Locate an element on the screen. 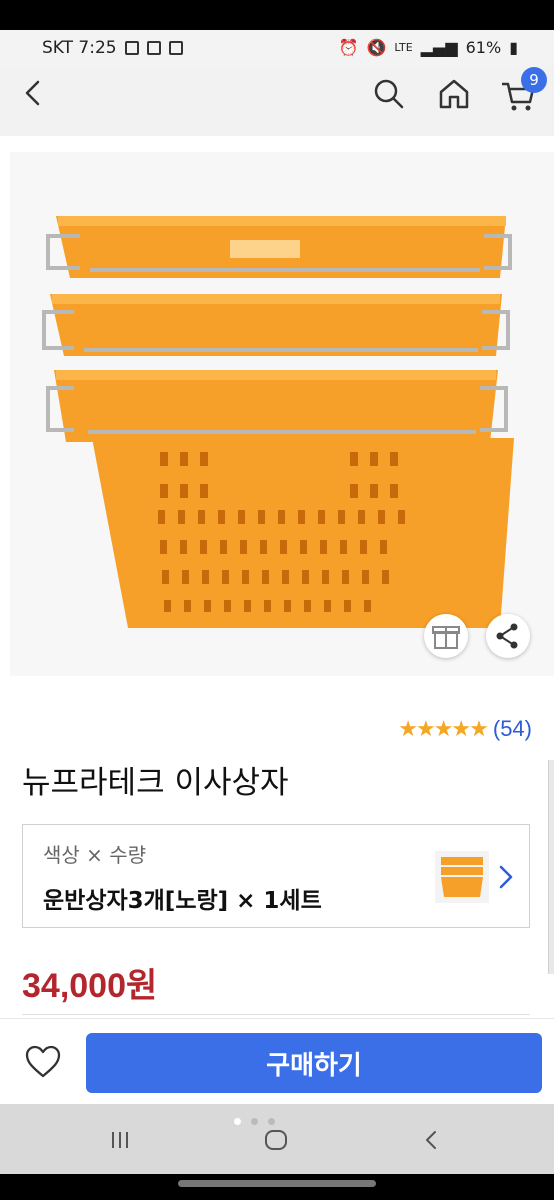 This screenshot has width=554, height=1200. home-indicator is located at coordinates (277, 1183).